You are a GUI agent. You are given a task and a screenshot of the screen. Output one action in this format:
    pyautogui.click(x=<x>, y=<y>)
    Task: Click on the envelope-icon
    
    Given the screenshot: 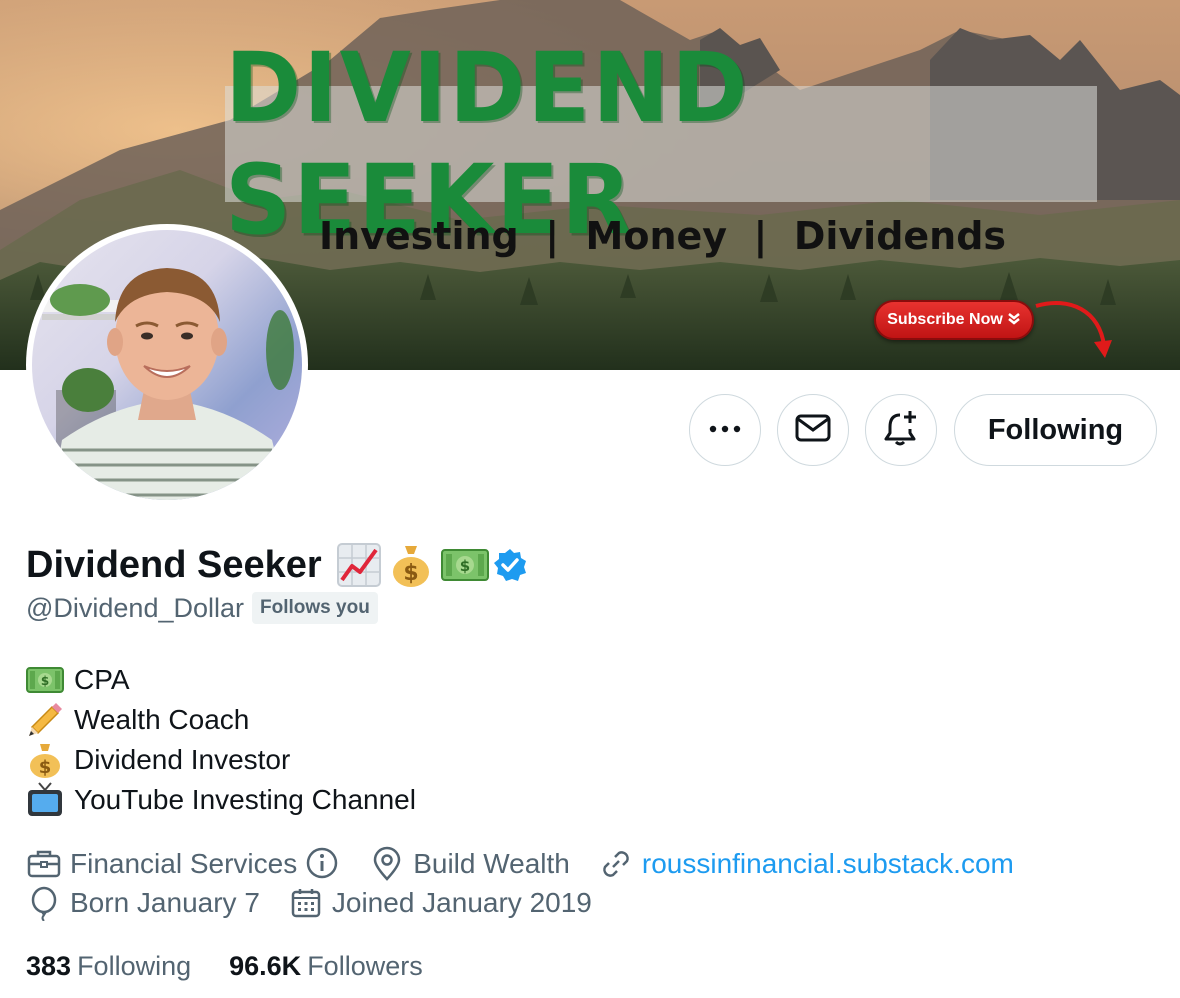 What is the action you would take?
    pyautogui.click(x=813, y=430)
    